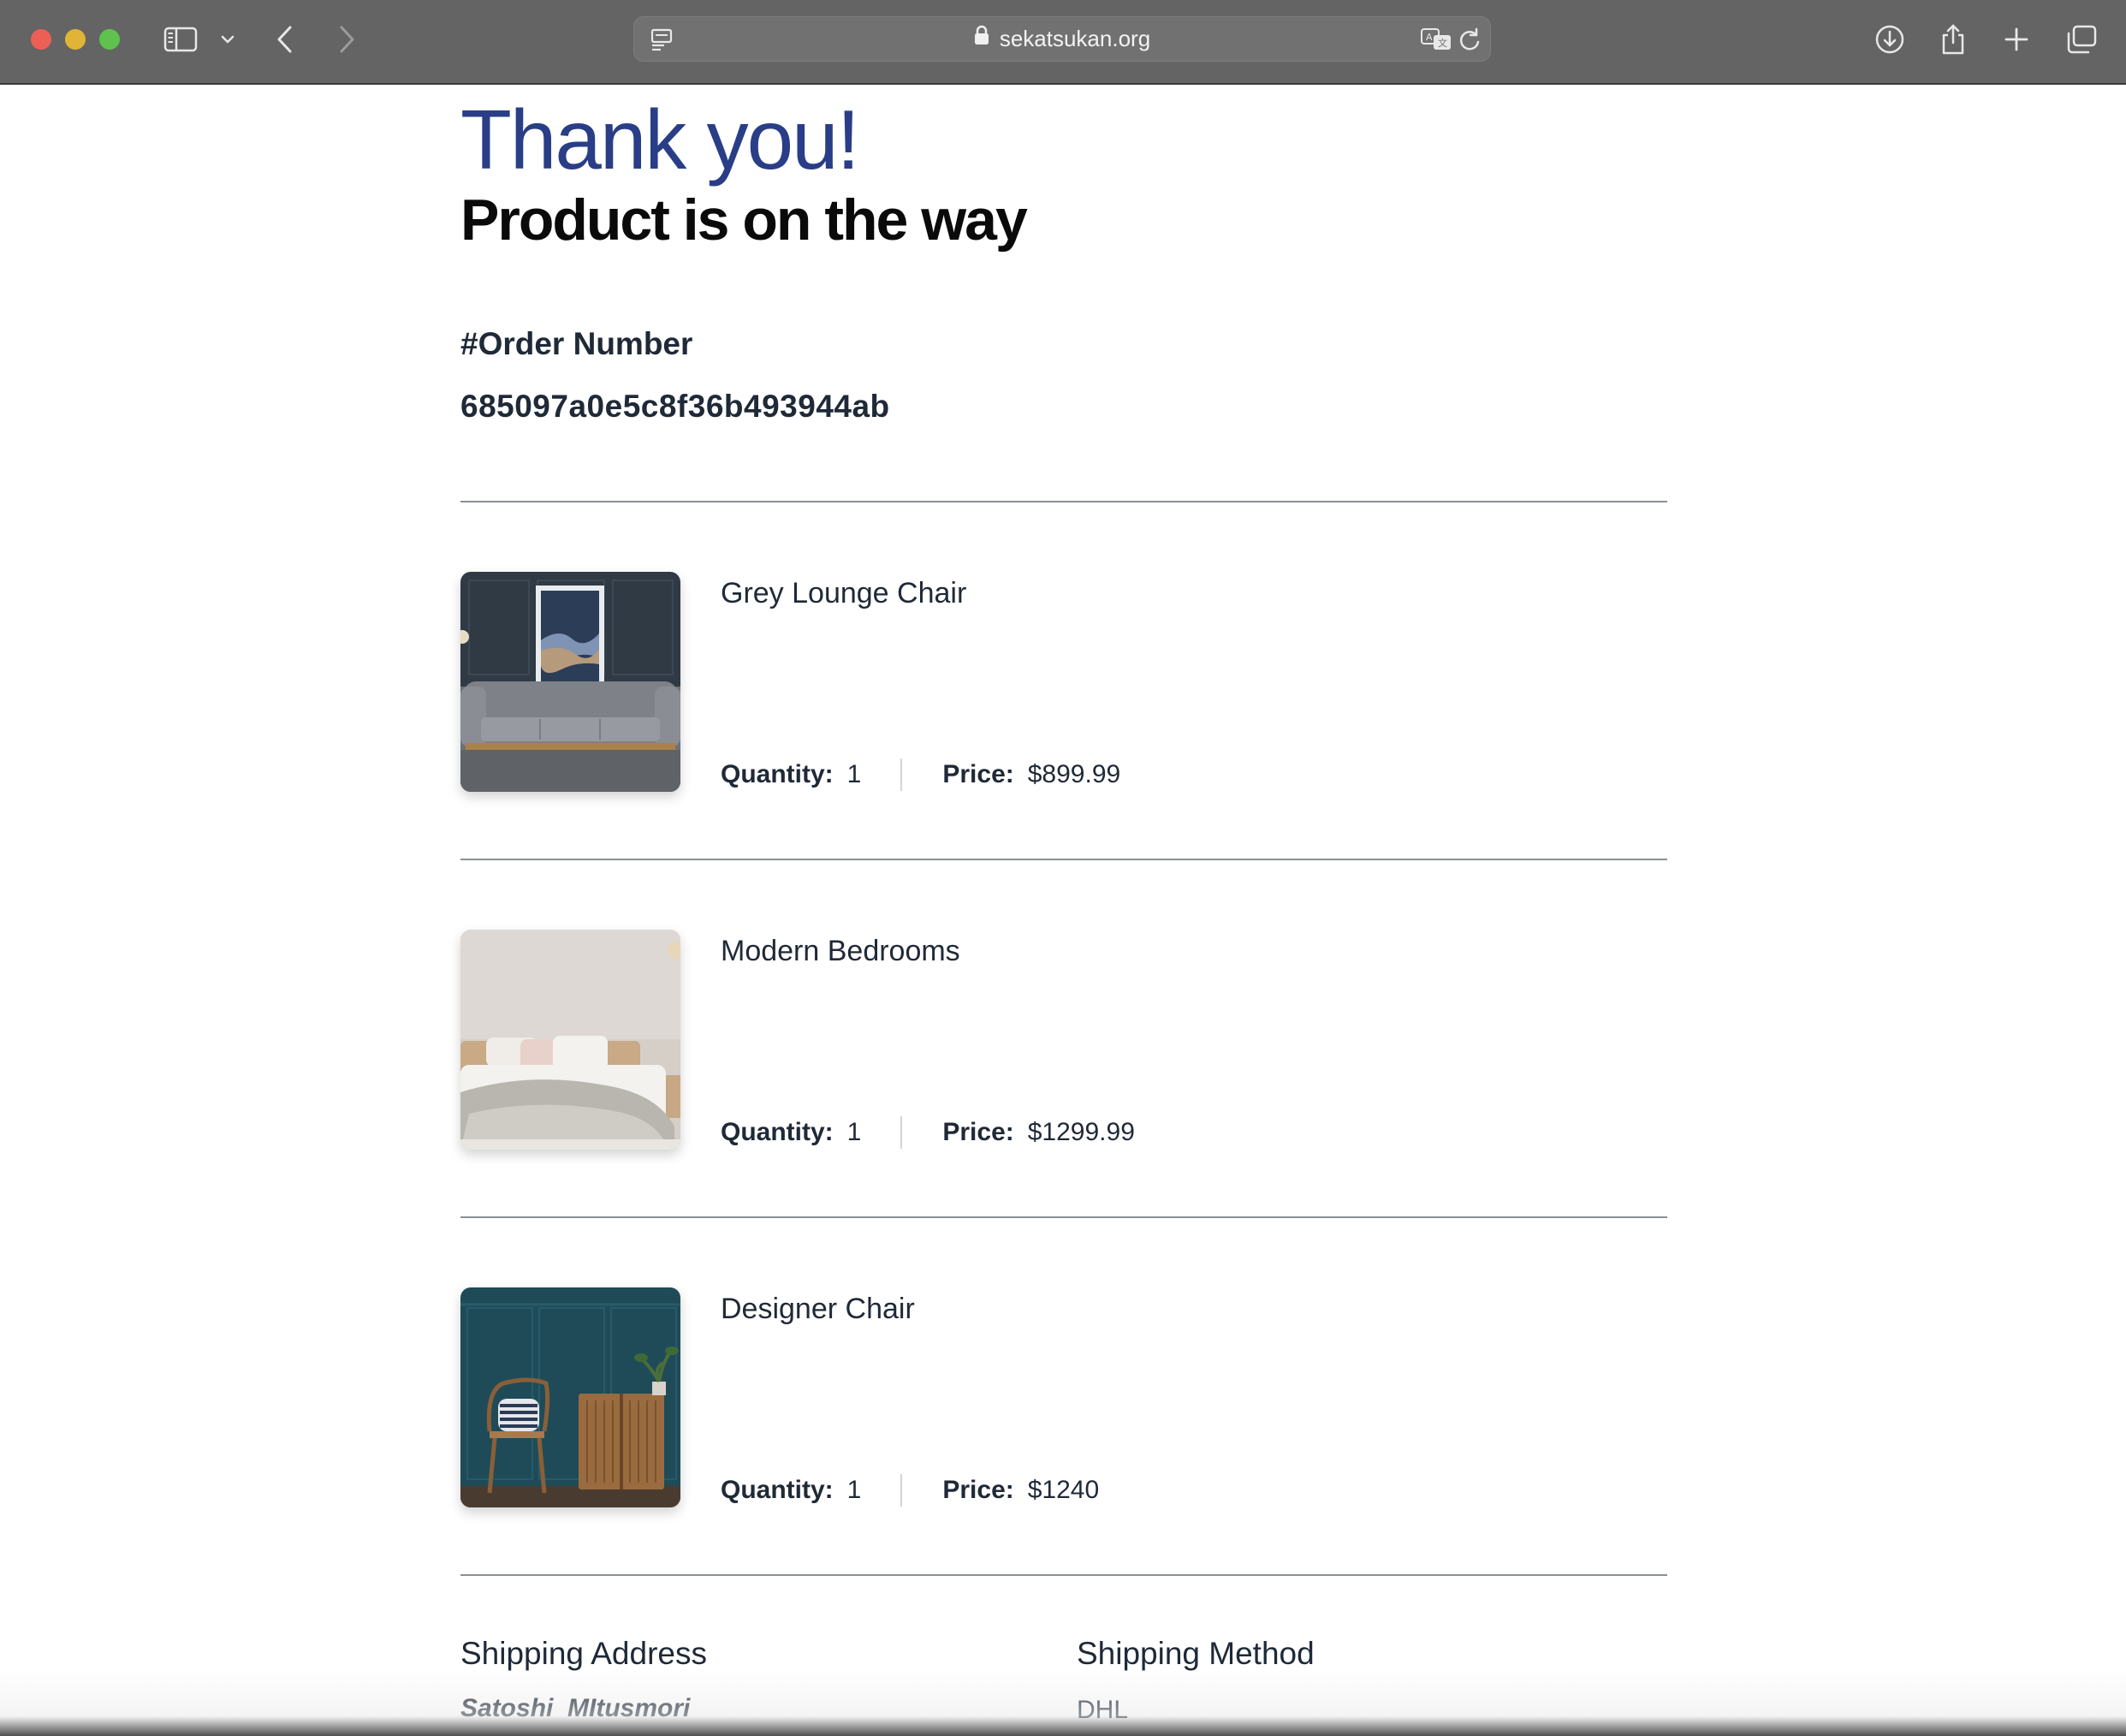 The height and width of the screenshot is (1736, 2126). What do you see at coordinates (570, 1040) in the screenshot?
I see `product-image-modern-bedrooms` at bounding box center [570, 1040].